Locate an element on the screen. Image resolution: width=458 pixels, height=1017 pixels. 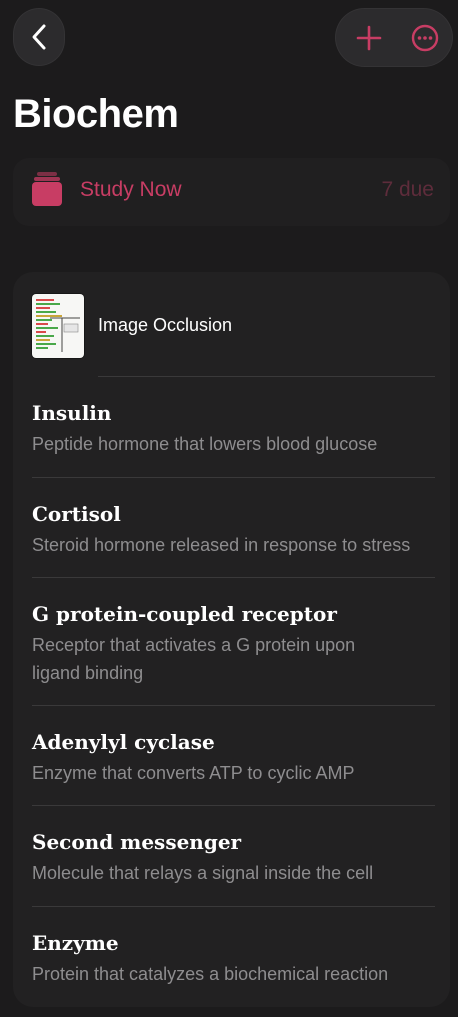
image-occlusion-preview-icon is located at coordinates (58, 325).